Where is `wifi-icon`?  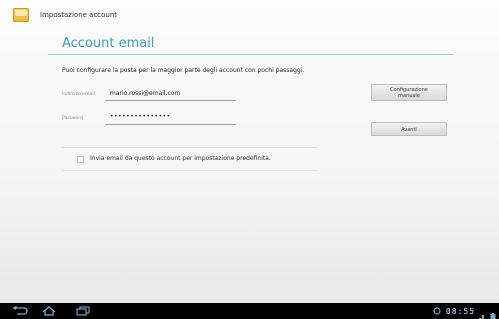
wifi-icon is located at coordinates (482, 313).